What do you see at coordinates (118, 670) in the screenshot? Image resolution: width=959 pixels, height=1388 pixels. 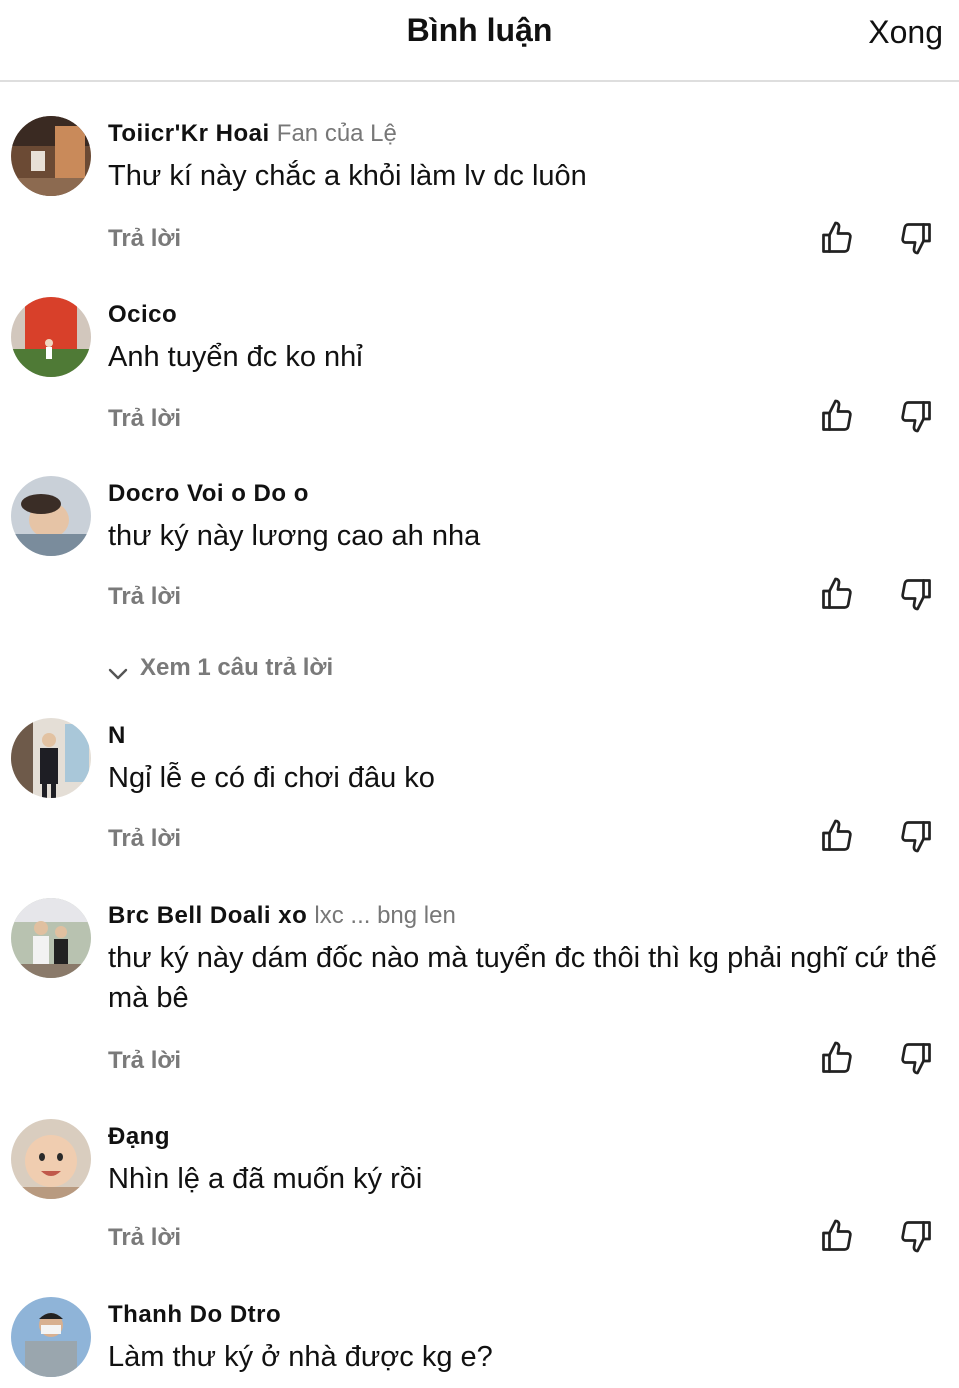 I see `chevron-down-icon` at bounding box center [118, 670].